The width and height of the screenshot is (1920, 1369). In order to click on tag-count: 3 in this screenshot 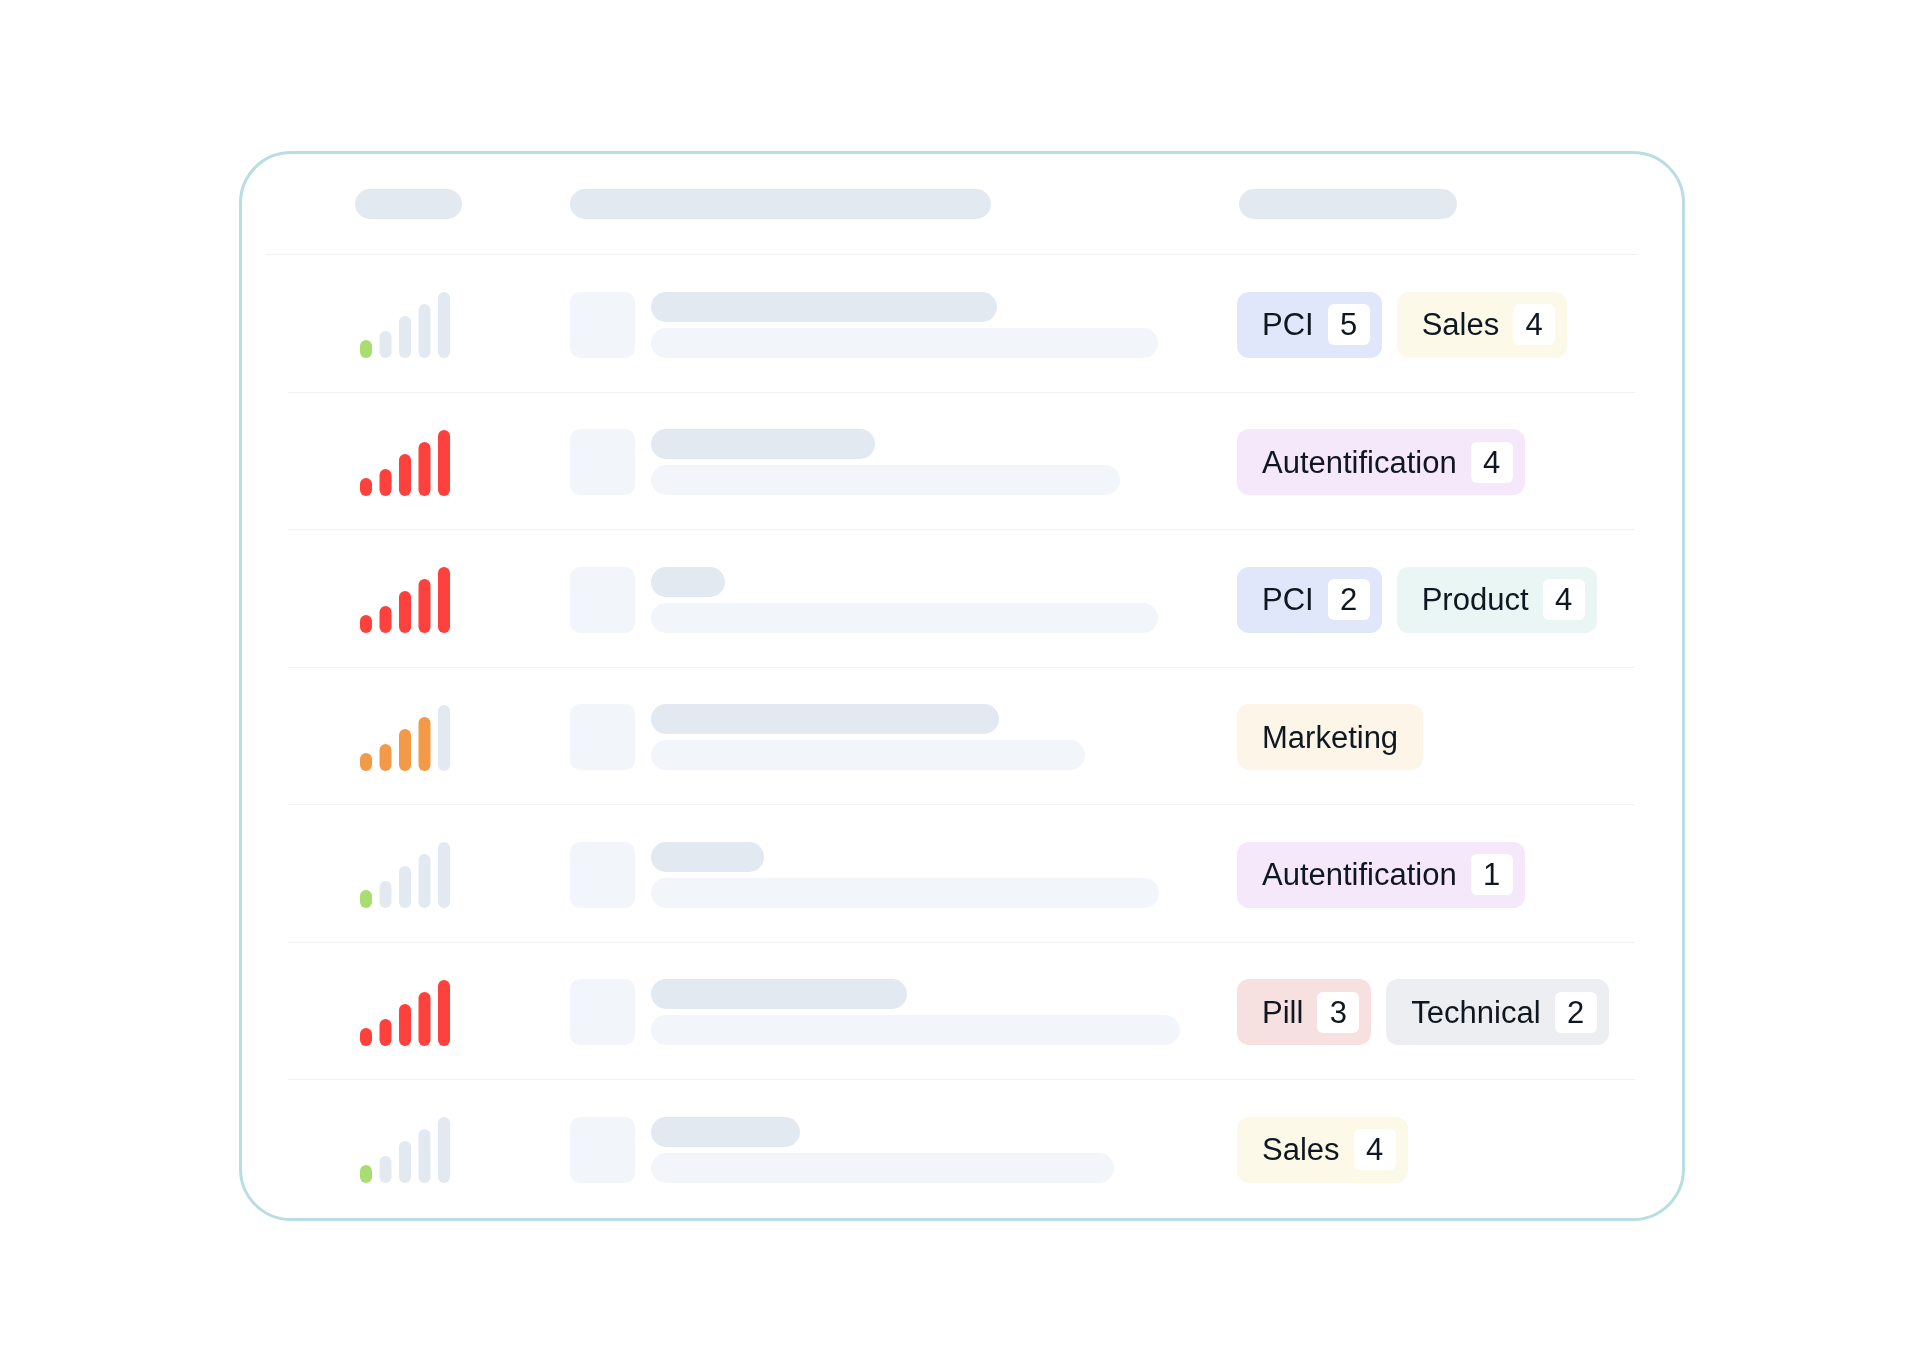, I will do `click(1338, 1012)`.